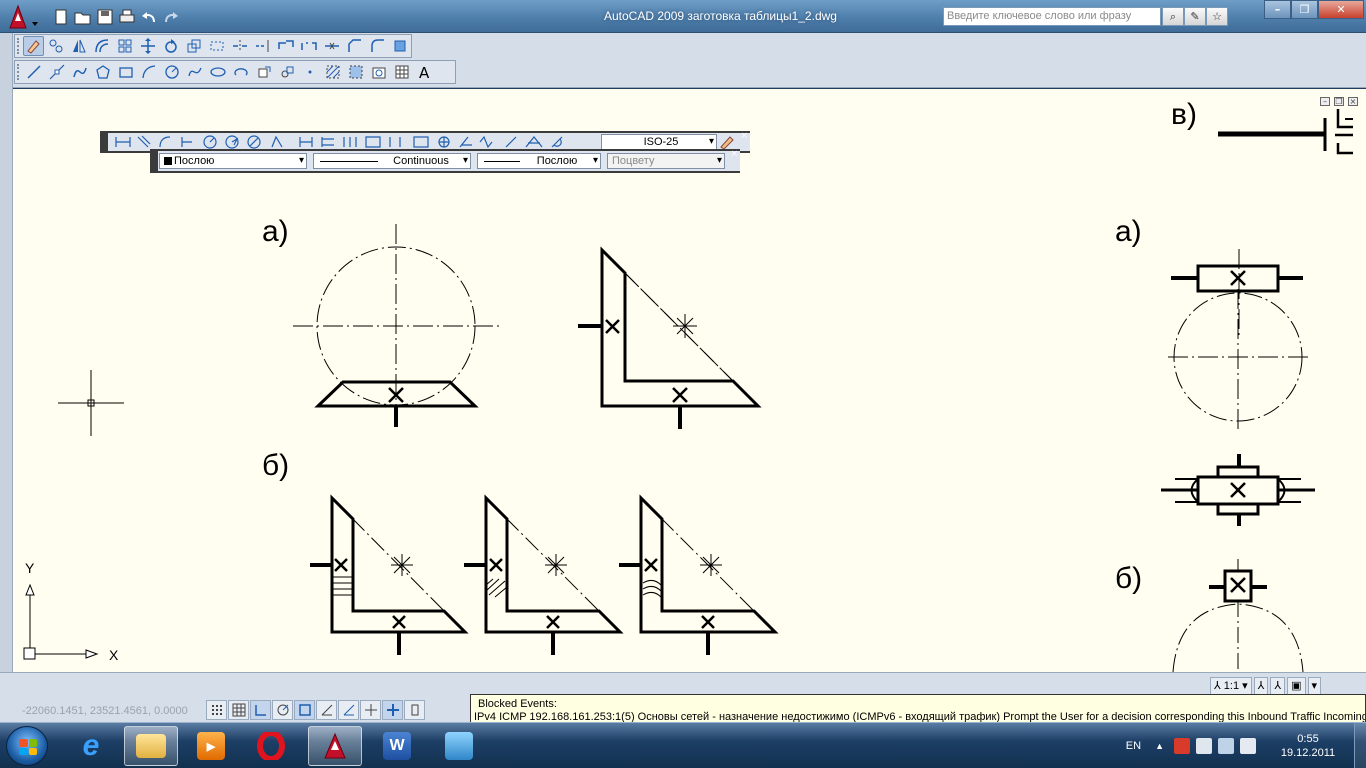 This screenshot has height=768, width=1366. What do you see at coordinates (148, 72) in the screenshot?
I see `arc-icon` at bounding box center [148, 72].